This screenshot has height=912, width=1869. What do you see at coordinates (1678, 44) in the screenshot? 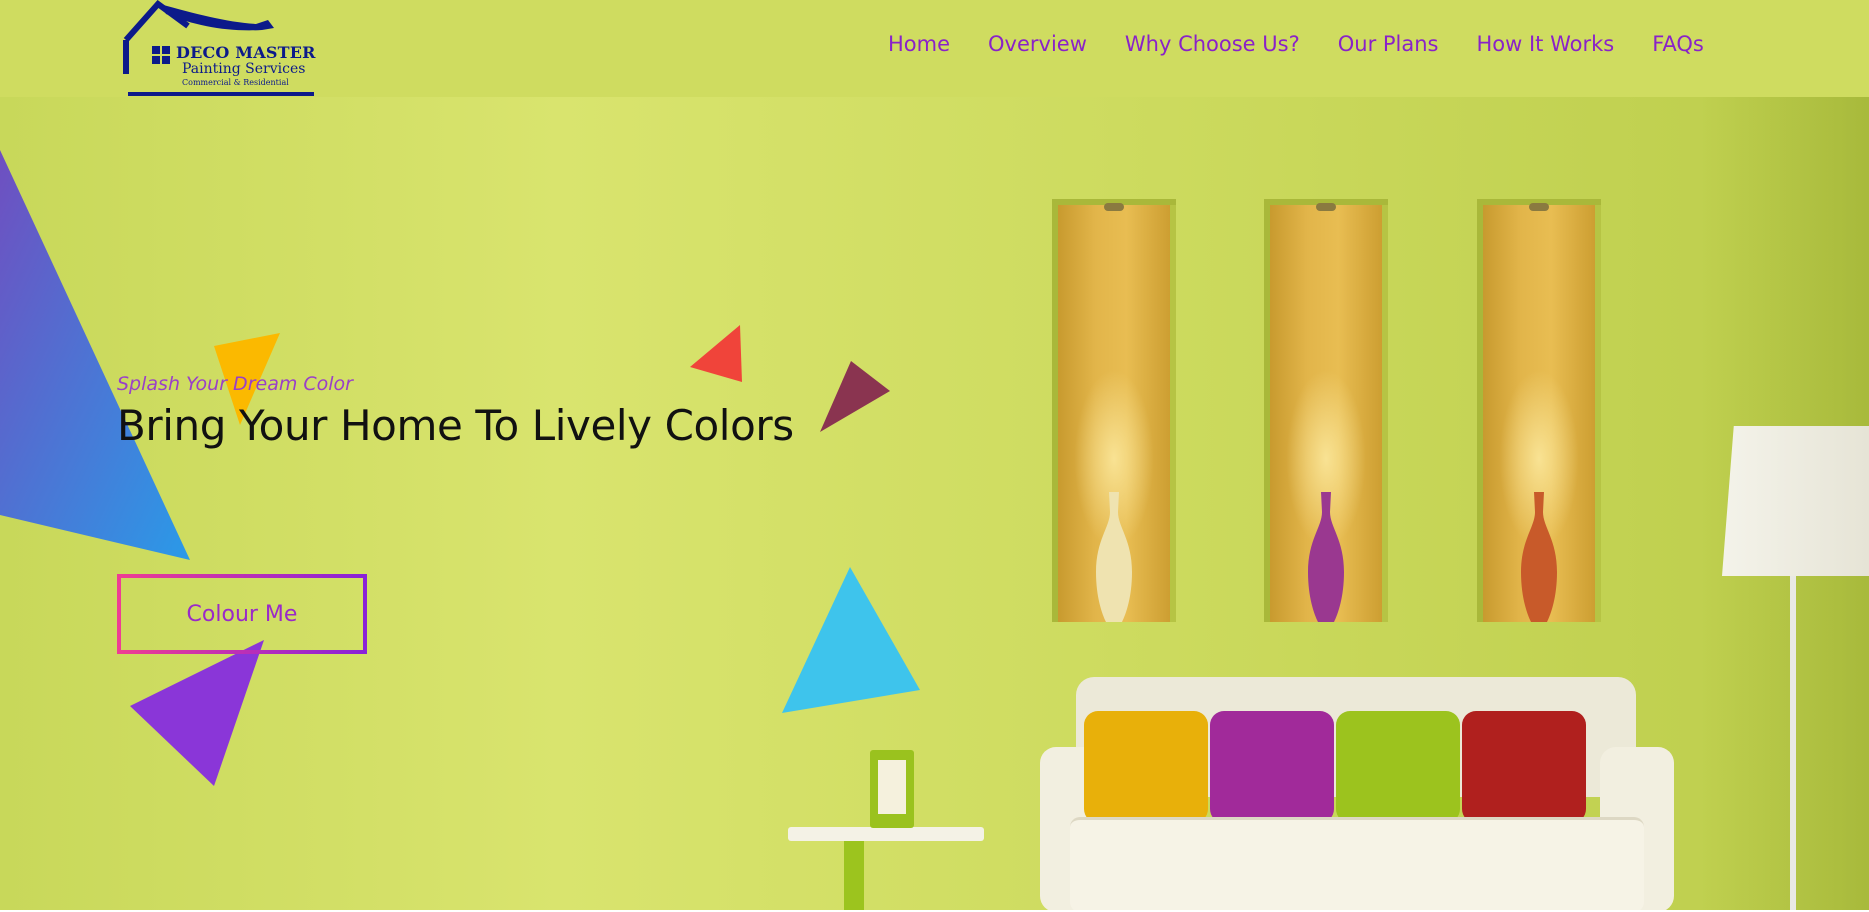
I see `nav-faqs: FAQs` at bounding box center [1678, 44].